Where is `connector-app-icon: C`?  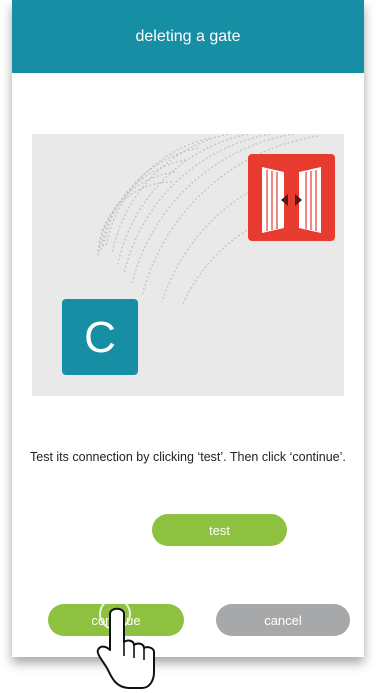
connector-app-icon: C is located at coordinates (100, 337).